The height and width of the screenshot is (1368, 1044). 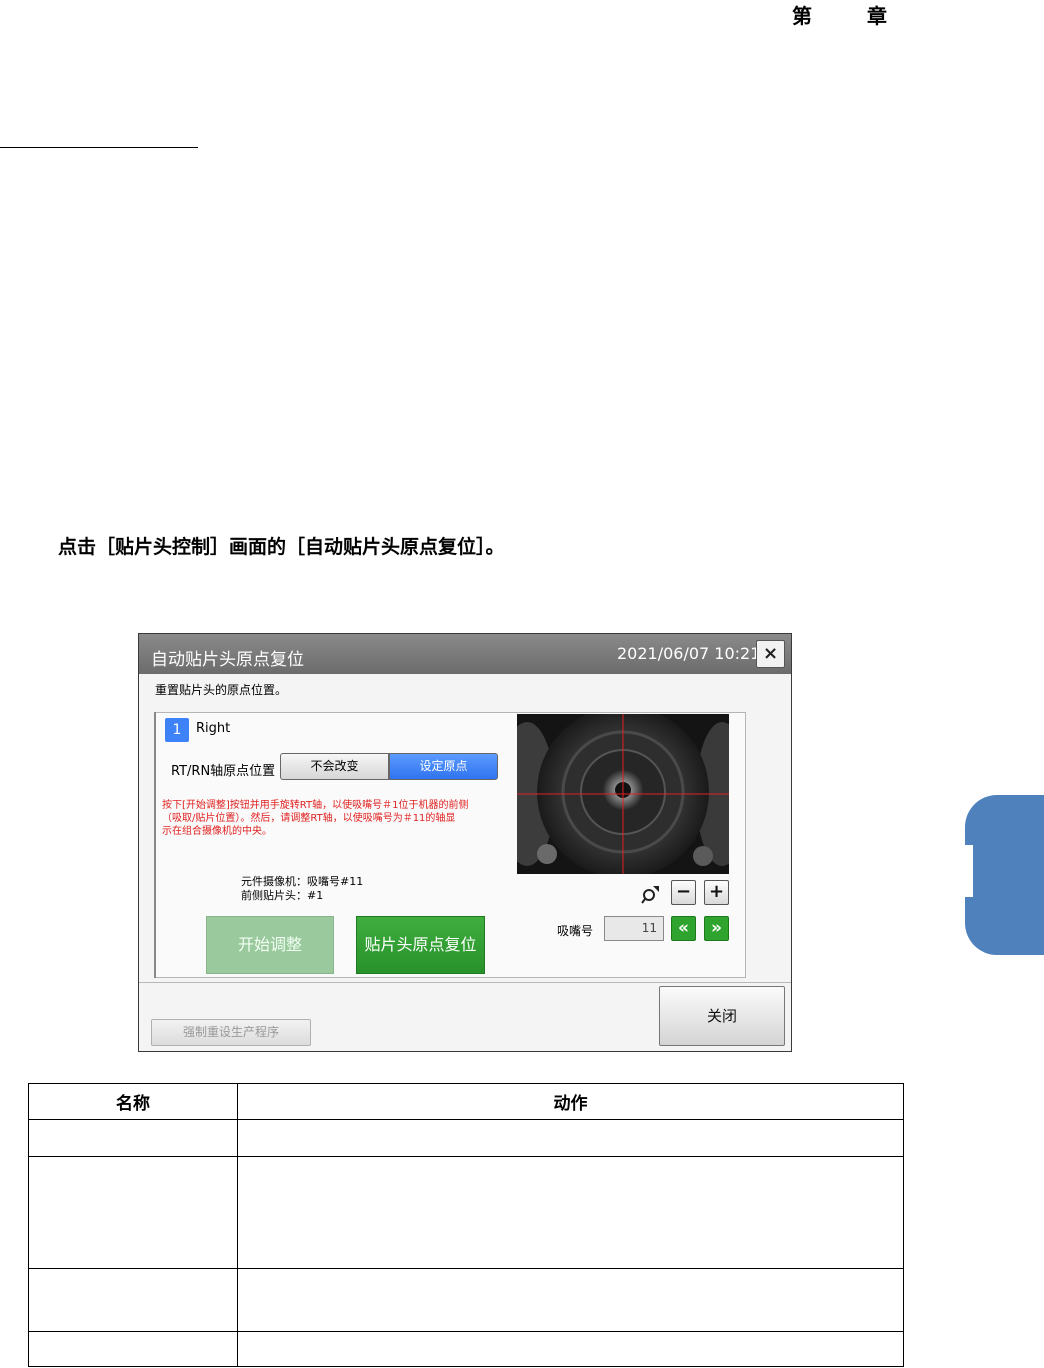 I want to click on close-button: 关闭, so click(x=722, y=1016).